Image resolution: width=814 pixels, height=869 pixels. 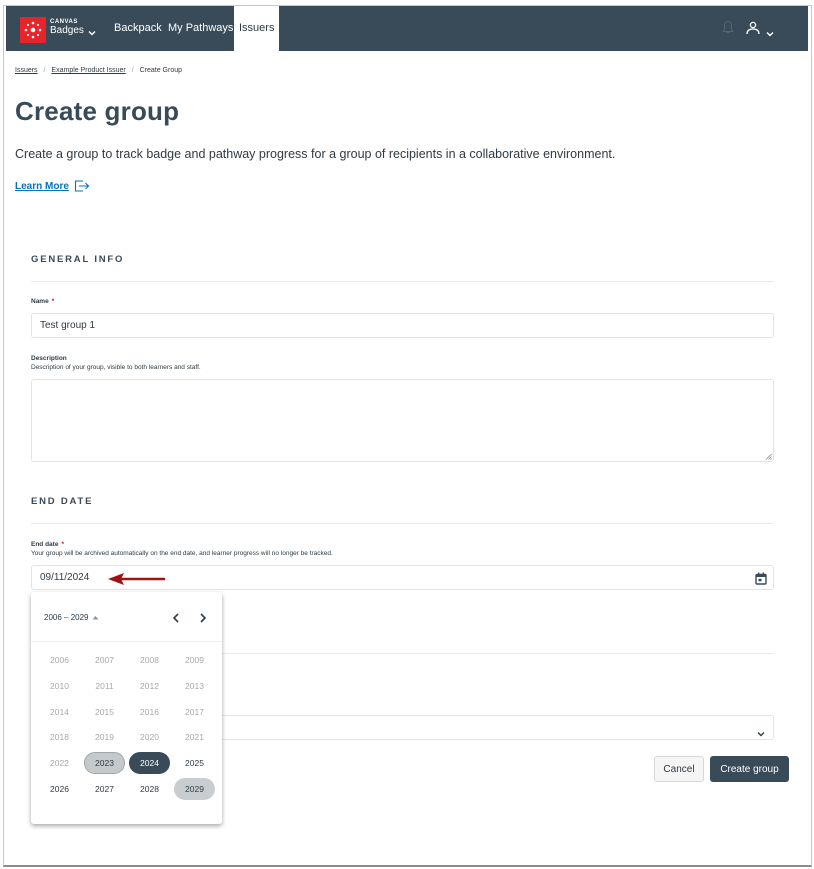 What do you see at coordinates (149, 789) in the screenshot?
I see `year-option-2028: 2028` at bounding box center [149, 789].